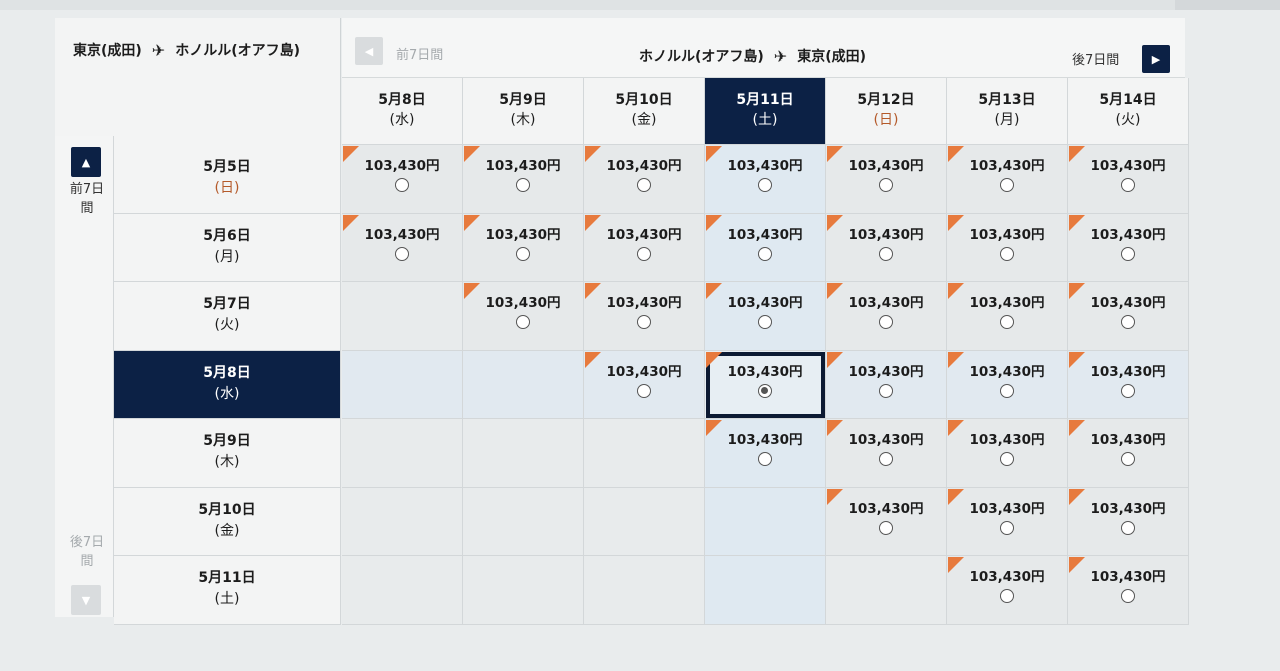 The height and width of the screenshot is (671, 1280). What do you see at coordinates (644, 111) in the screenshot?
I see `column-header: 5月10日 (金)` at bounding box center [644, 111].